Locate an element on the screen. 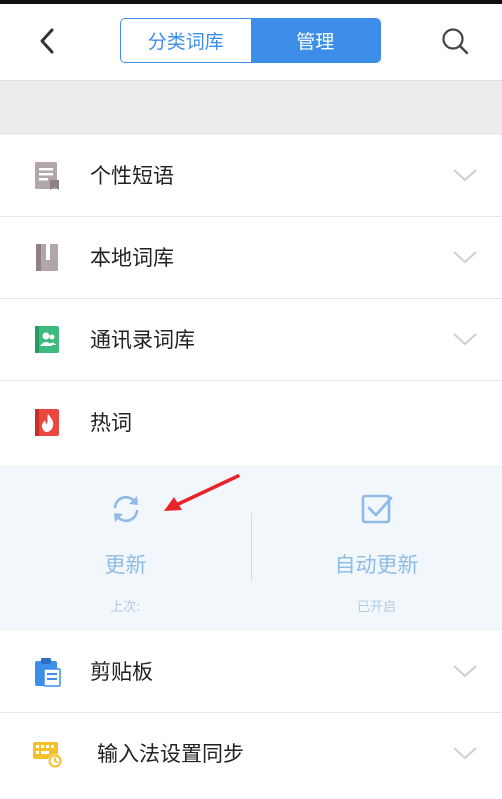 The height and width of the screenshot is (799, 502). row-label: 本地词库 is located at coordinates (132, 258).